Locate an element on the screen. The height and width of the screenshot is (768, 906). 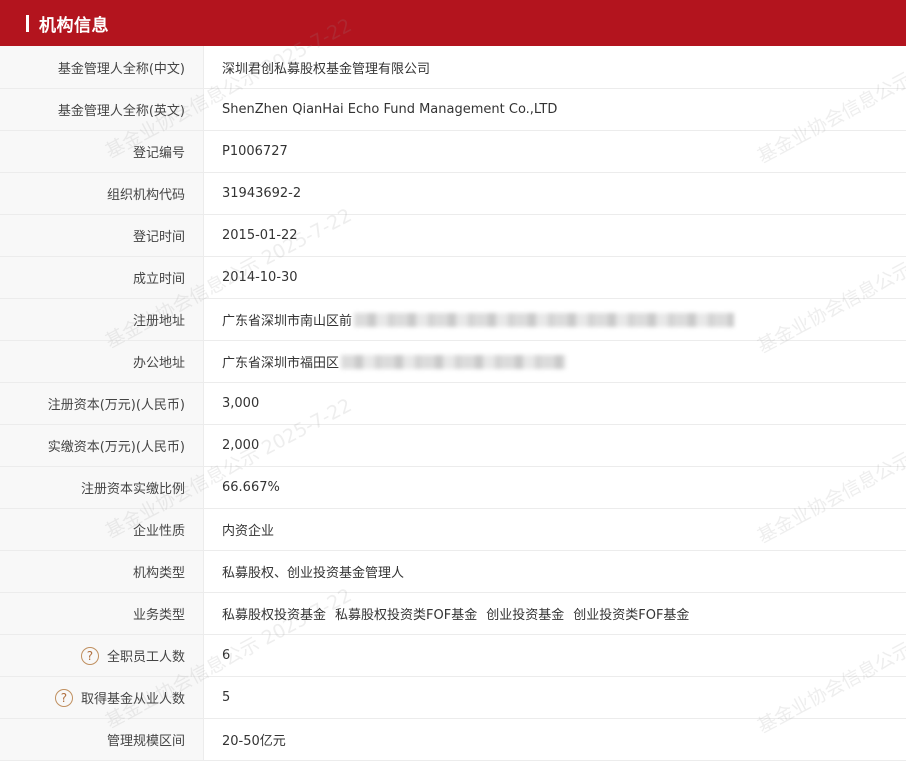
row-paid-capital: 实缴资本(万元)(人民币) 2,000 is located at coordinates (453, 446).